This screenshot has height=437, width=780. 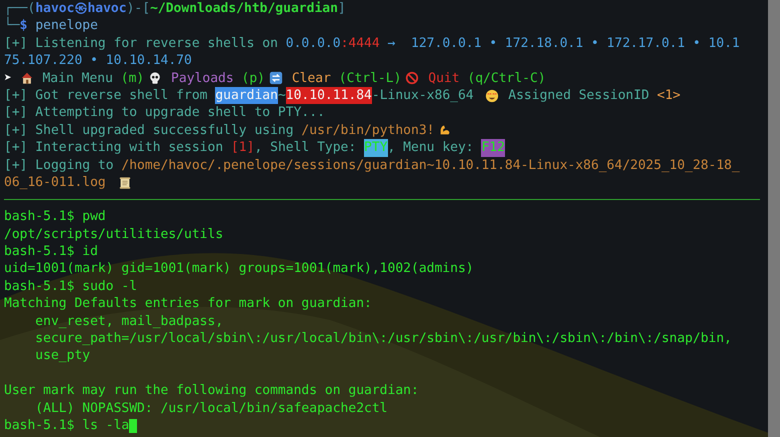 I want to click on terminal-output: bash-5.1$ sudo -l, so click(x=71, y=287).